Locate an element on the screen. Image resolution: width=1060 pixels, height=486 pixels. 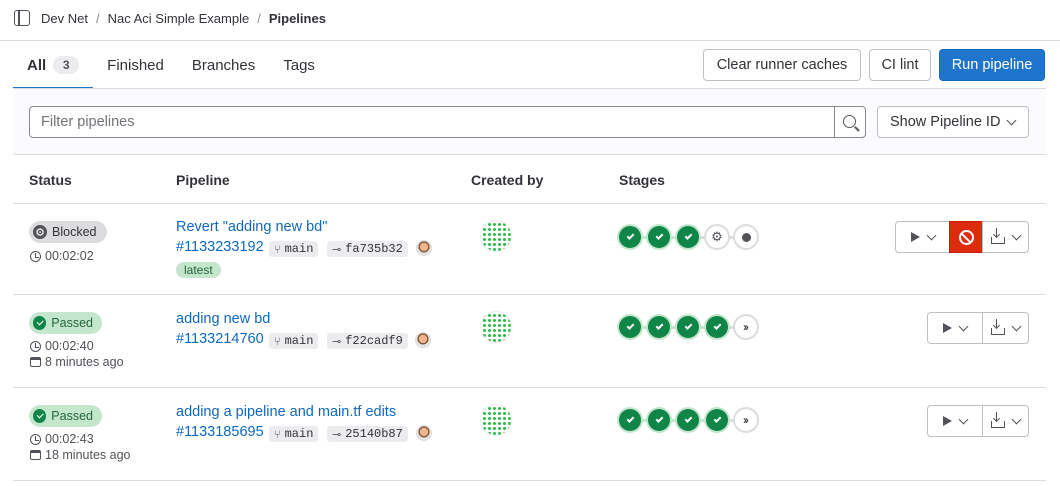
pipeline-id-link: #1133185695 is located at coordinates (220, 432).